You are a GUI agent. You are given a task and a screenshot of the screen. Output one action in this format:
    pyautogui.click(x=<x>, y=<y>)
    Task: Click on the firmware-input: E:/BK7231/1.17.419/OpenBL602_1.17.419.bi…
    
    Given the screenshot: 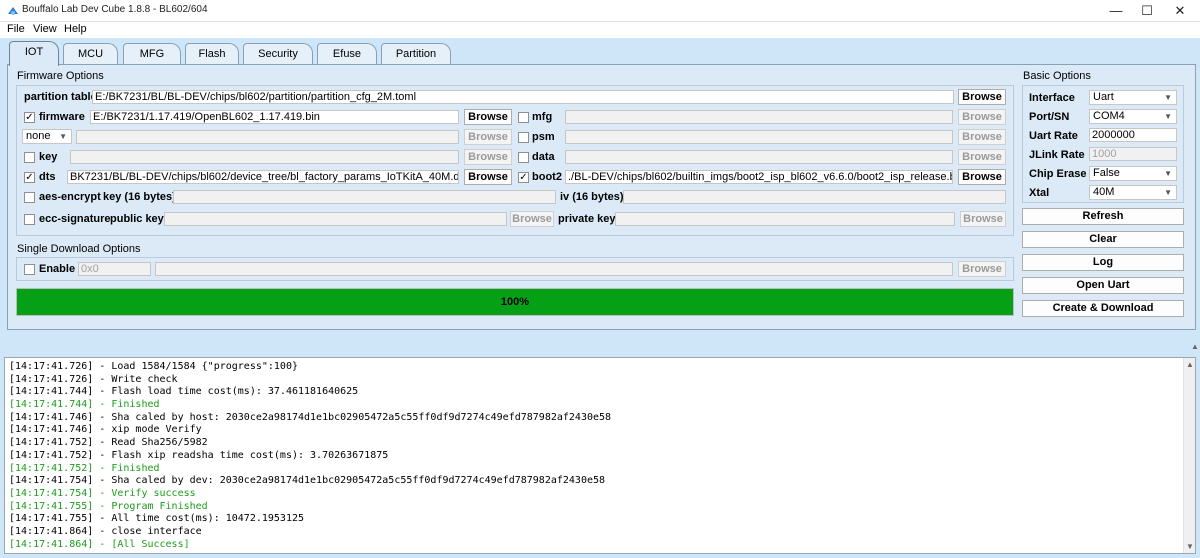 What is the action you would take?
    pyautogui.click(x=274, y=117)
    